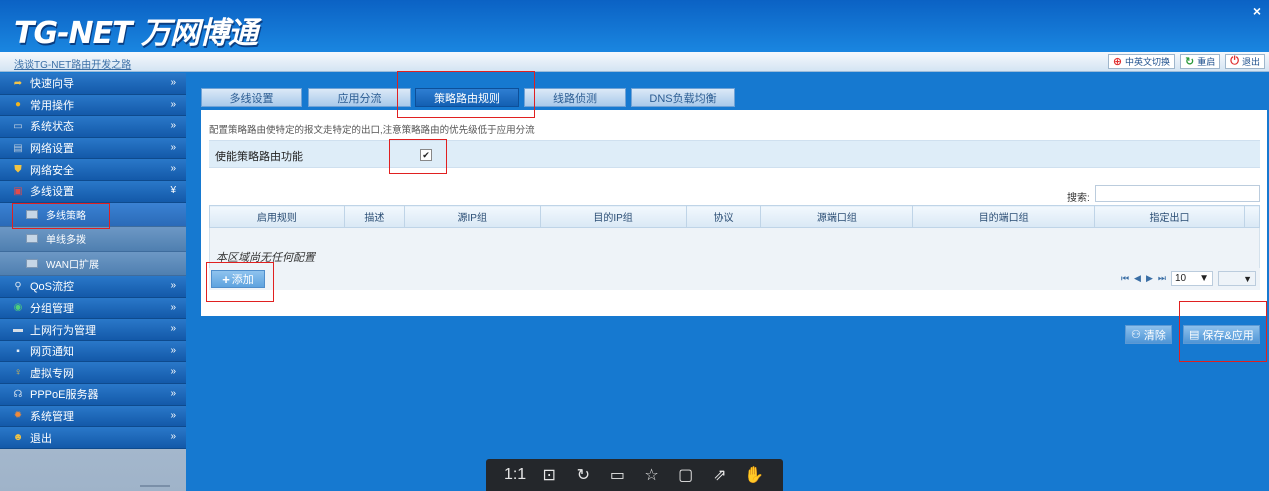 The height and width of the screenshot is (491, 1269). What do you see at coordinates (1136, 335) in the screenshot?
I see `clear-icon: ⚇` at bounding box center [1136, 335].